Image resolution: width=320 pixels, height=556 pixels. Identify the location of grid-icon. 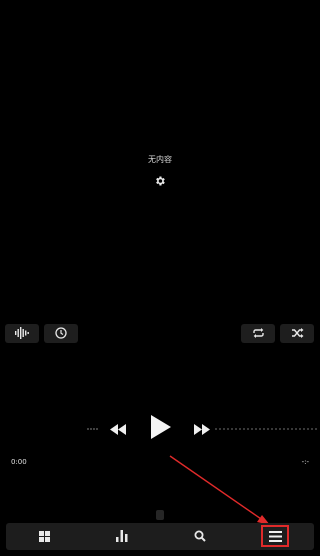
(44, 536).